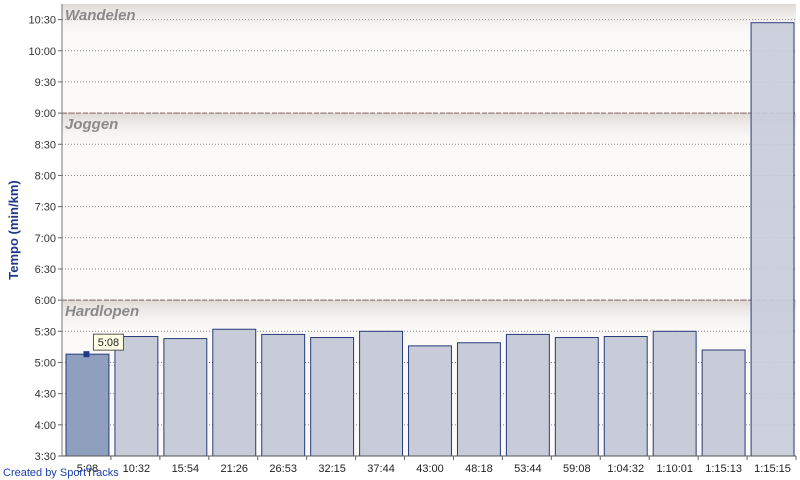  I want to click on x-tick-label: 1:15:15, so click(772, 469).